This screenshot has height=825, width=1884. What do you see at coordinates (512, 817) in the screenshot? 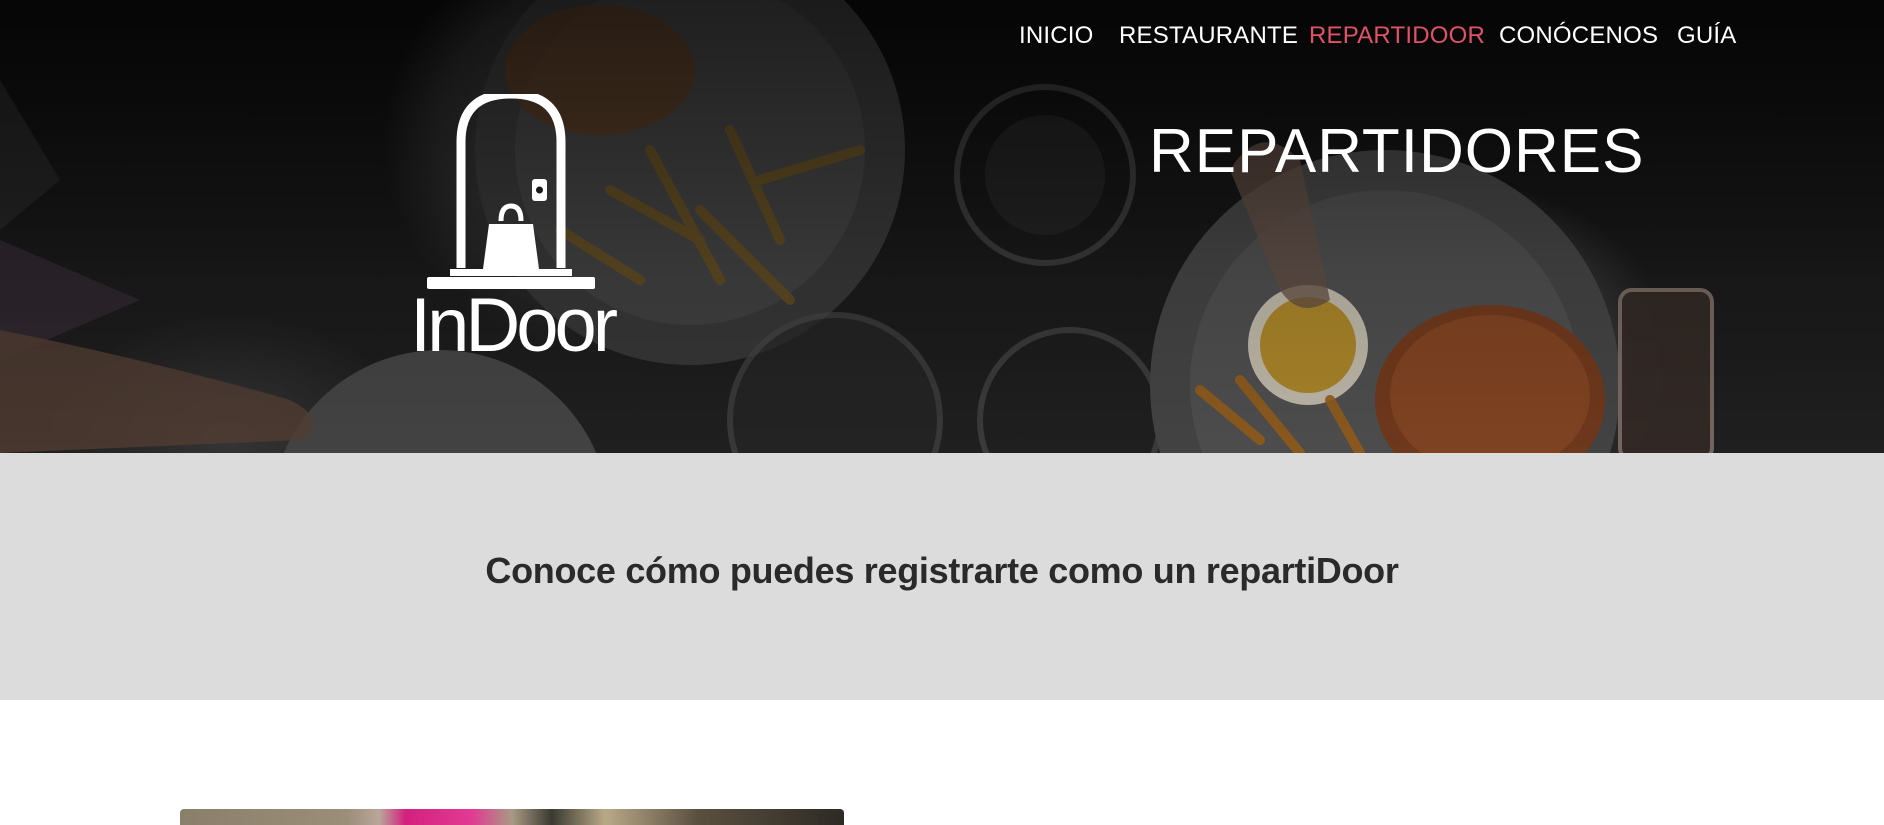
I see `delivery-photo` at bounding box center [512, 817].